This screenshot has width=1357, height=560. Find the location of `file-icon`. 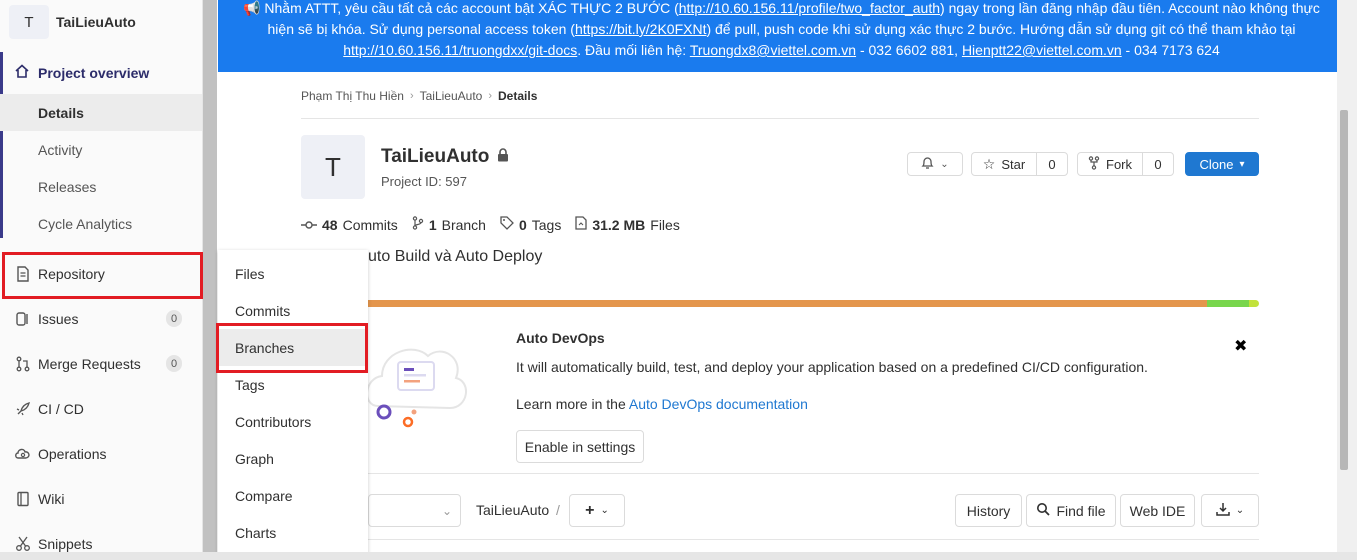

file-icon is located at coordinates (581, 224).